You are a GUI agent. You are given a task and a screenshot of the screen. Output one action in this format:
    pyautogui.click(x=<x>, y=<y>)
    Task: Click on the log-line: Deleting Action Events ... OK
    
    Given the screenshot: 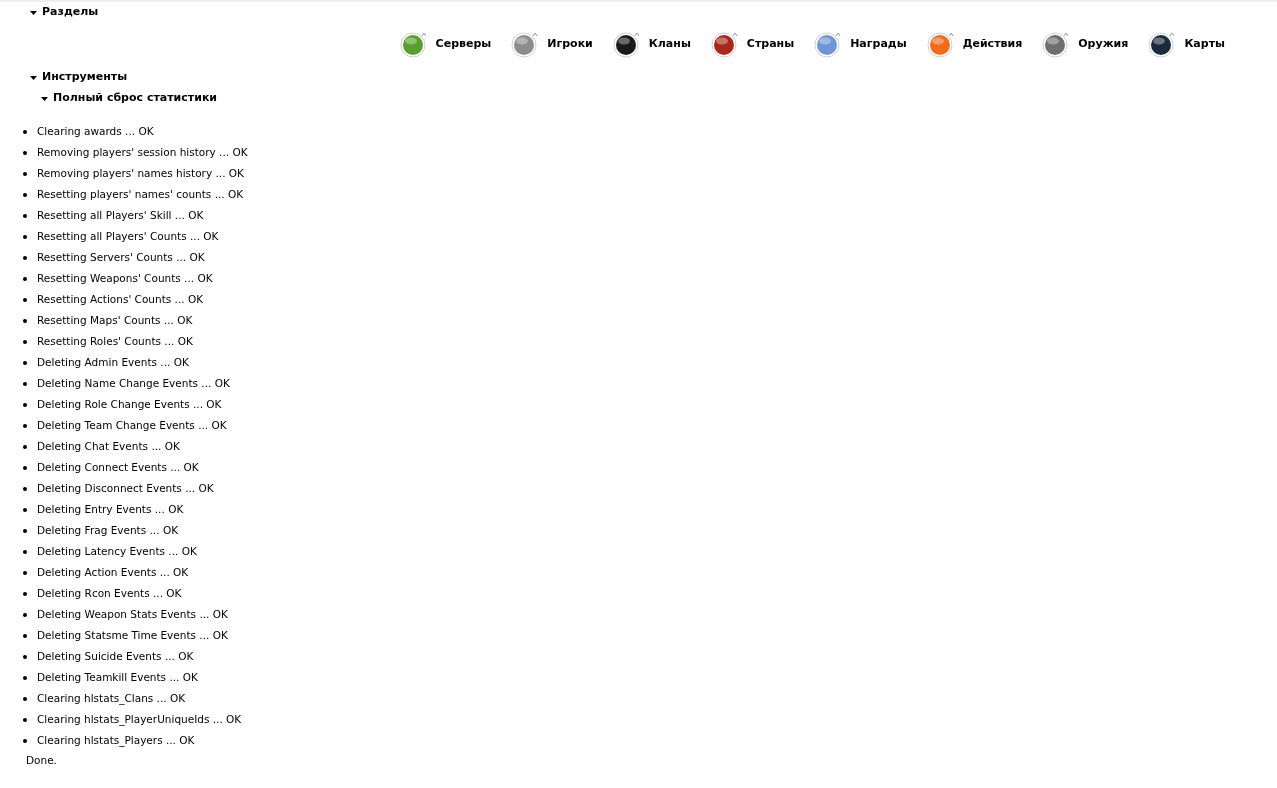 What is the action you would take?
    pyautogui.click(x=113, y=572)
    